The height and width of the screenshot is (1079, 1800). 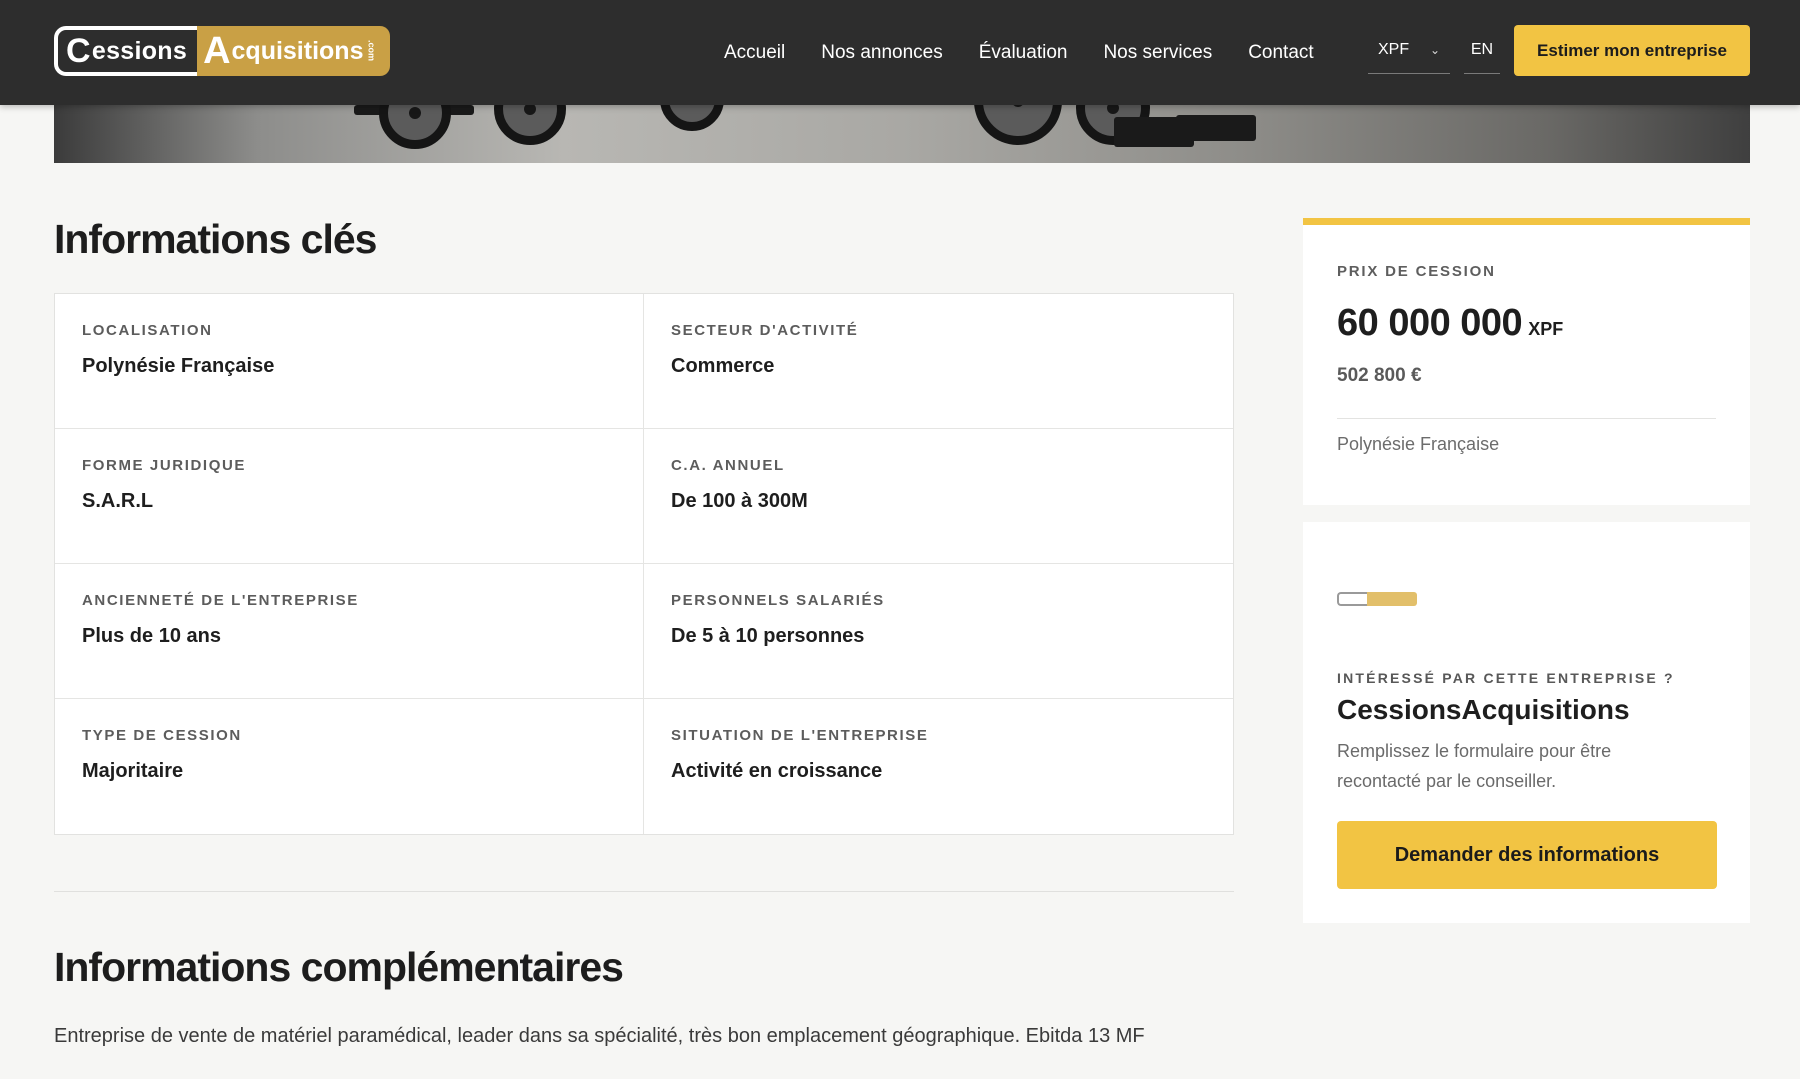 I want to click on hero-frame-shape, so click(x=1216, y=128).